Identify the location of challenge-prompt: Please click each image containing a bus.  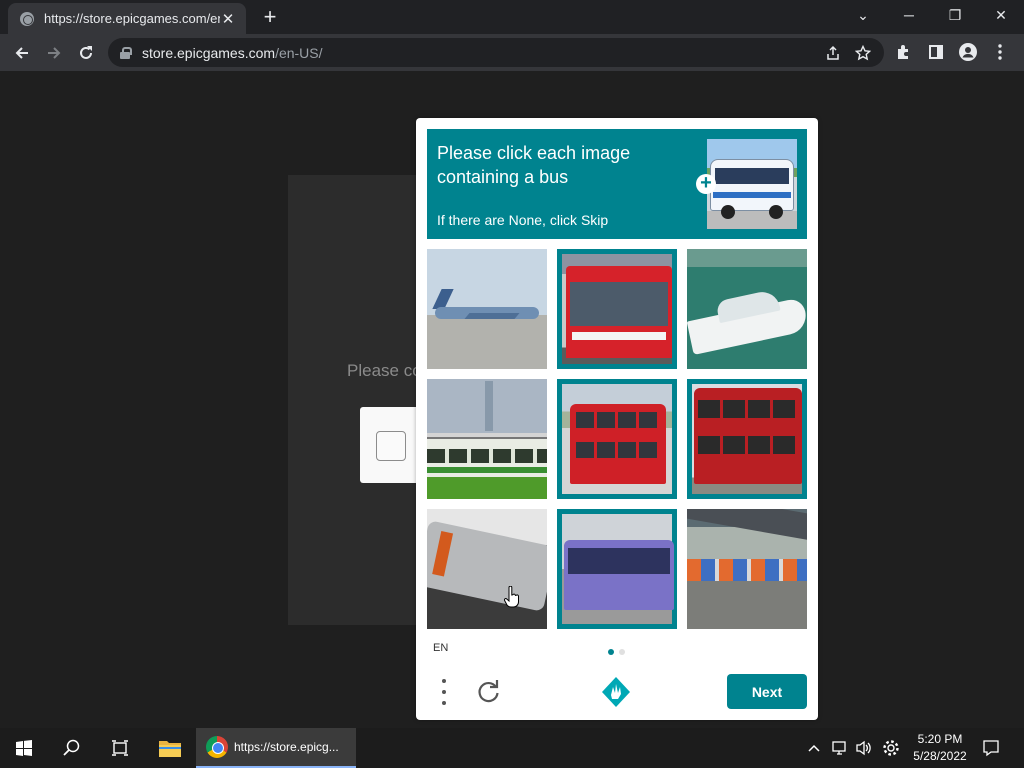
(534, 165).